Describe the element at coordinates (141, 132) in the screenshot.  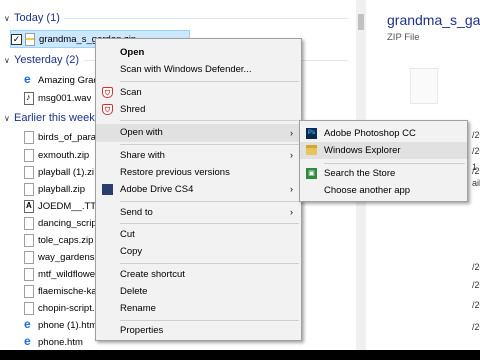
I see `menu-item-label: Open with` at that location.